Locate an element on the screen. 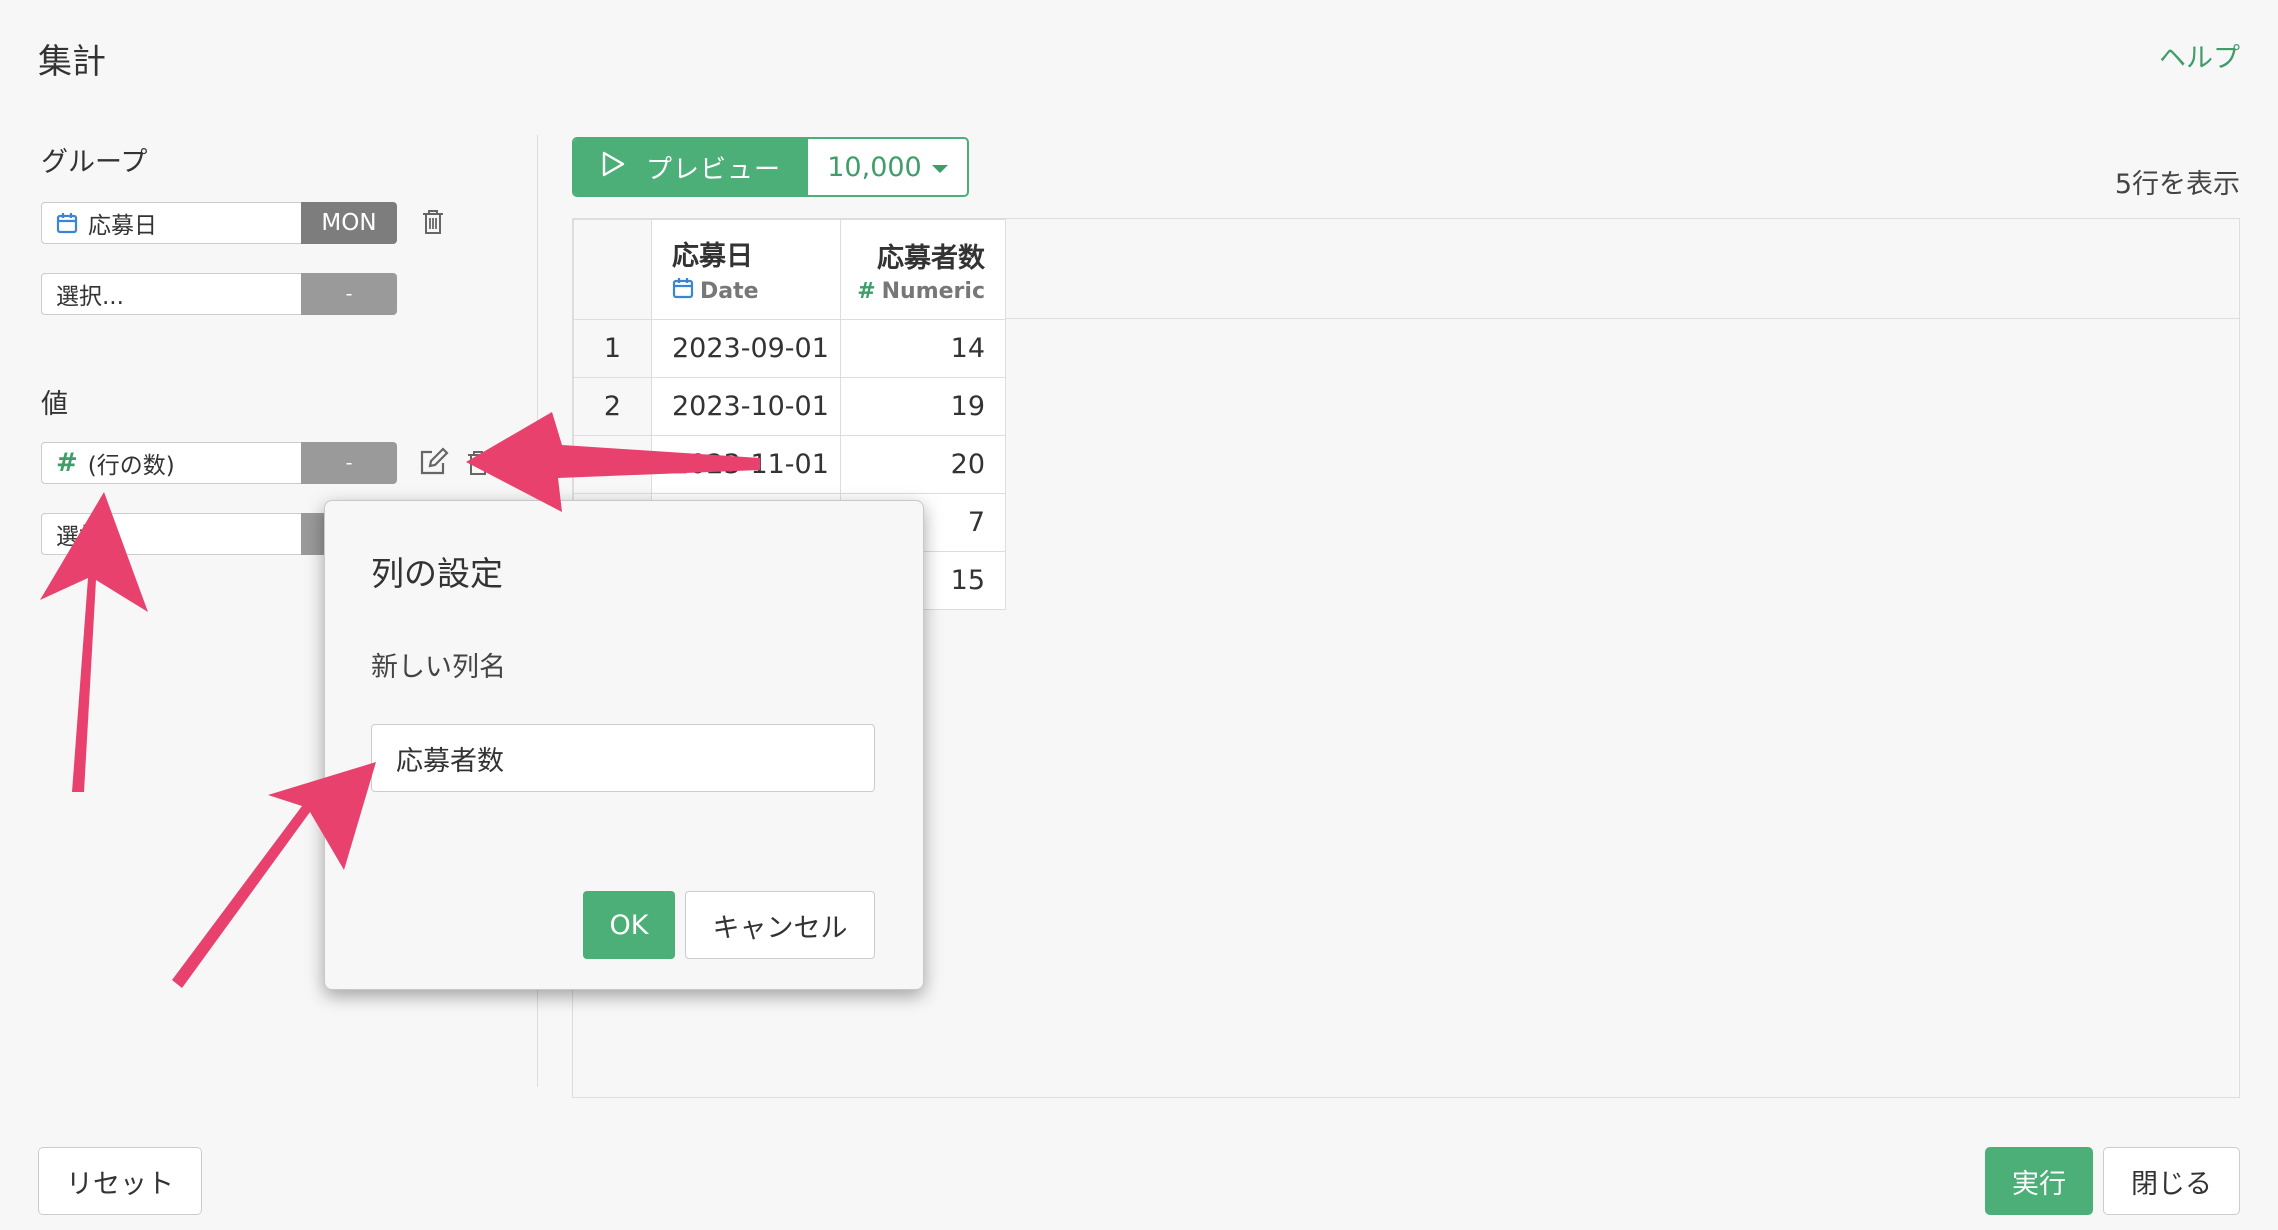 The width and height of the screenshot is (2278, 1230). value-field-1-box: # (行の数) is located at coordinates (171, 463).